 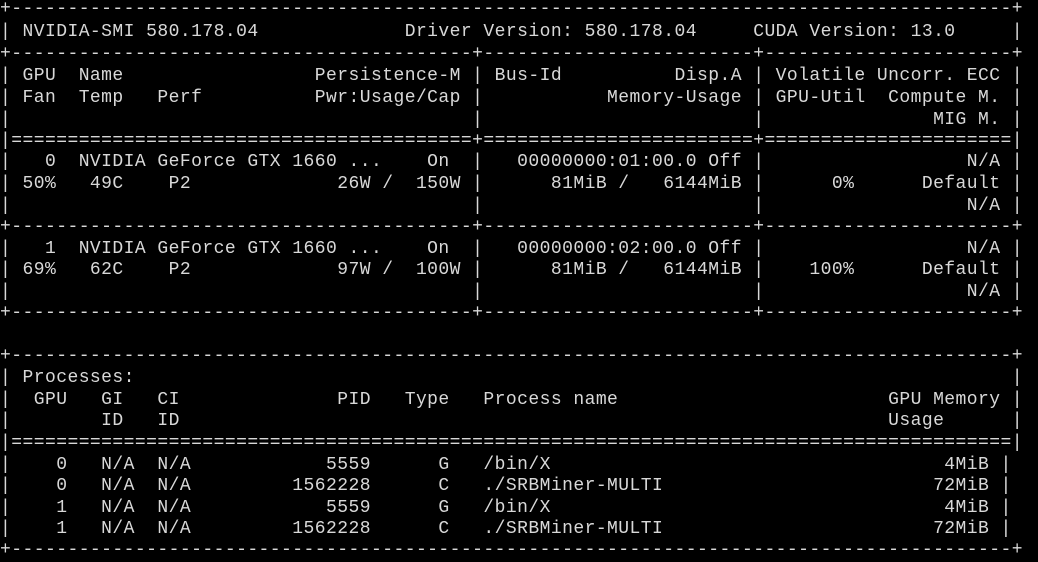 I want to click on processes-header-row-2: | ID ID Usage |, so click(x=511, y=421).